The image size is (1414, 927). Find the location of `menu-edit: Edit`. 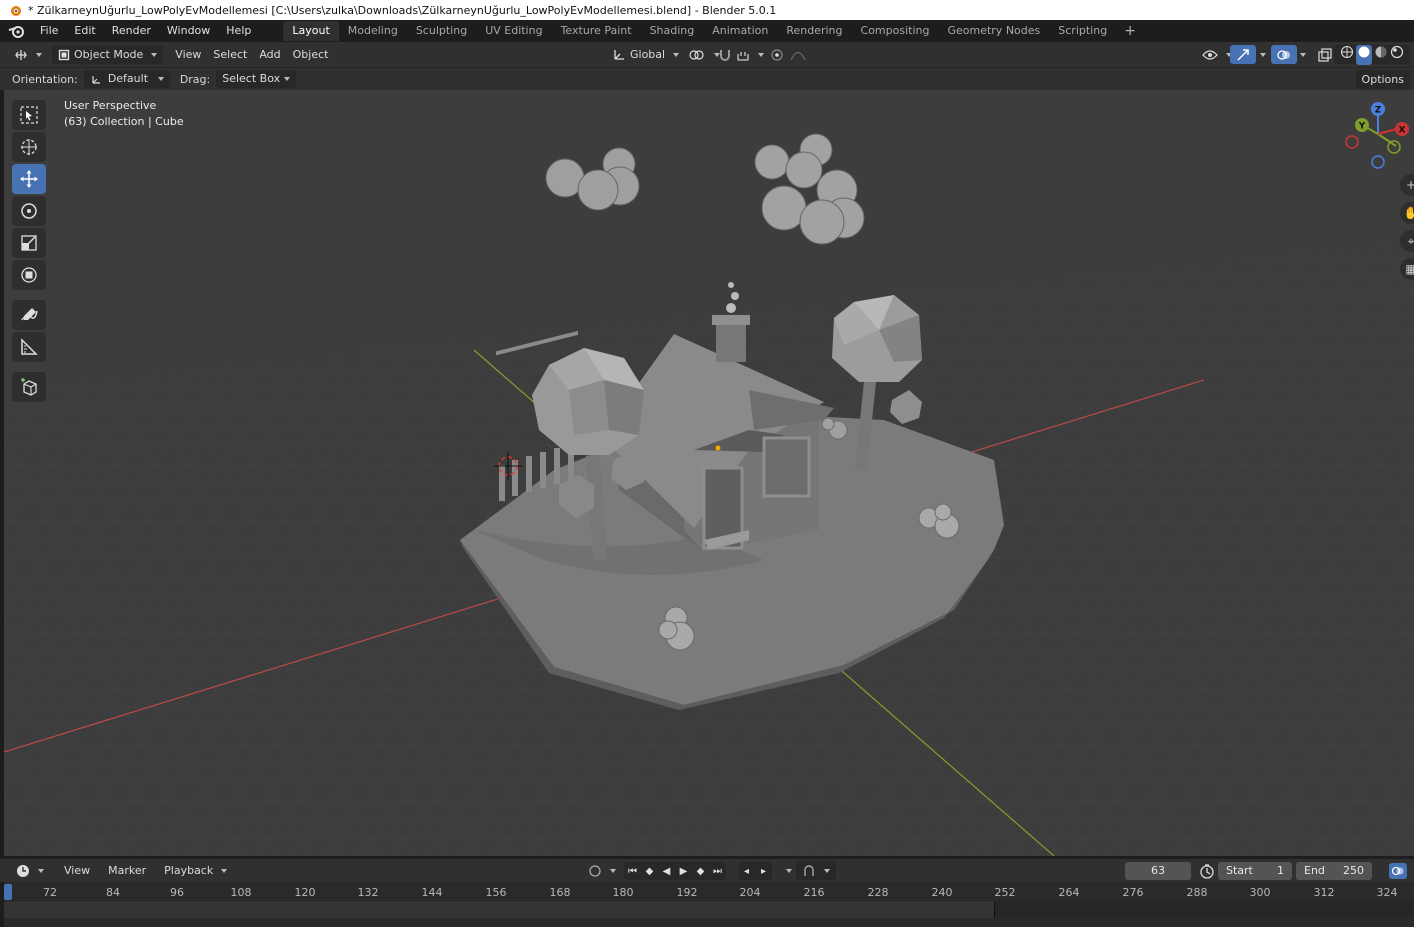

menu-edit: Edit is located at coordinates (84, 31).